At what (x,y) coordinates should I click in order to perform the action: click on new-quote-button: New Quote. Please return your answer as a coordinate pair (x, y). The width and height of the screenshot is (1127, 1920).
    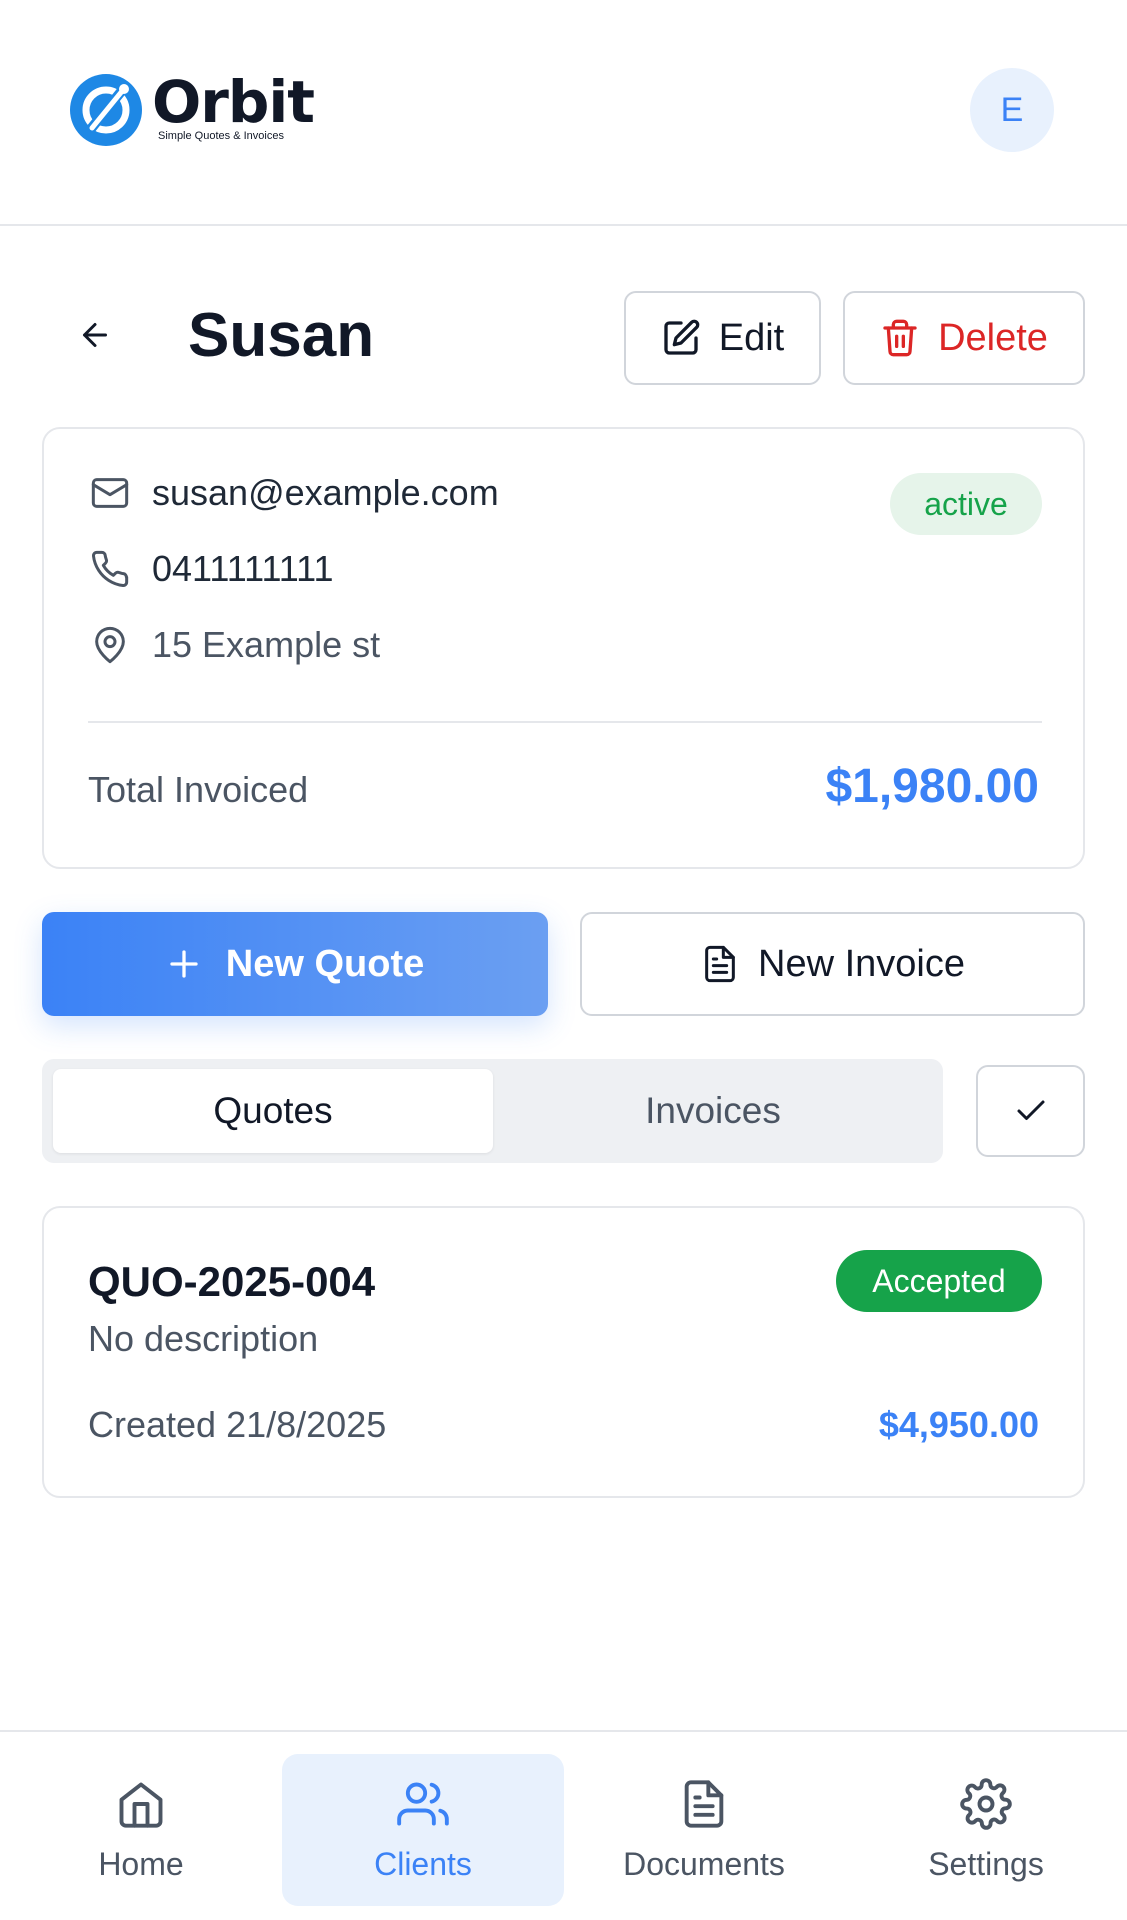
    Looking at the image, I should click on (295, 964).